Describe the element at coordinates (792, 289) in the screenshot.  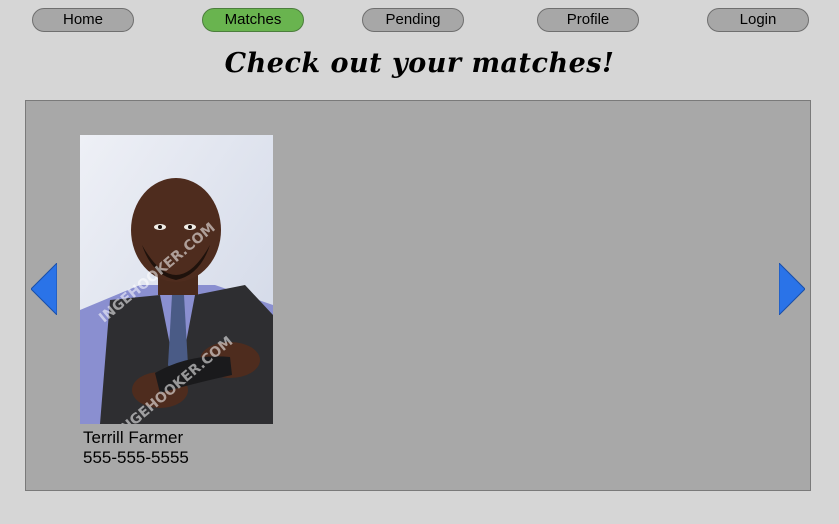
I see `arrow-right-icon` at that location.